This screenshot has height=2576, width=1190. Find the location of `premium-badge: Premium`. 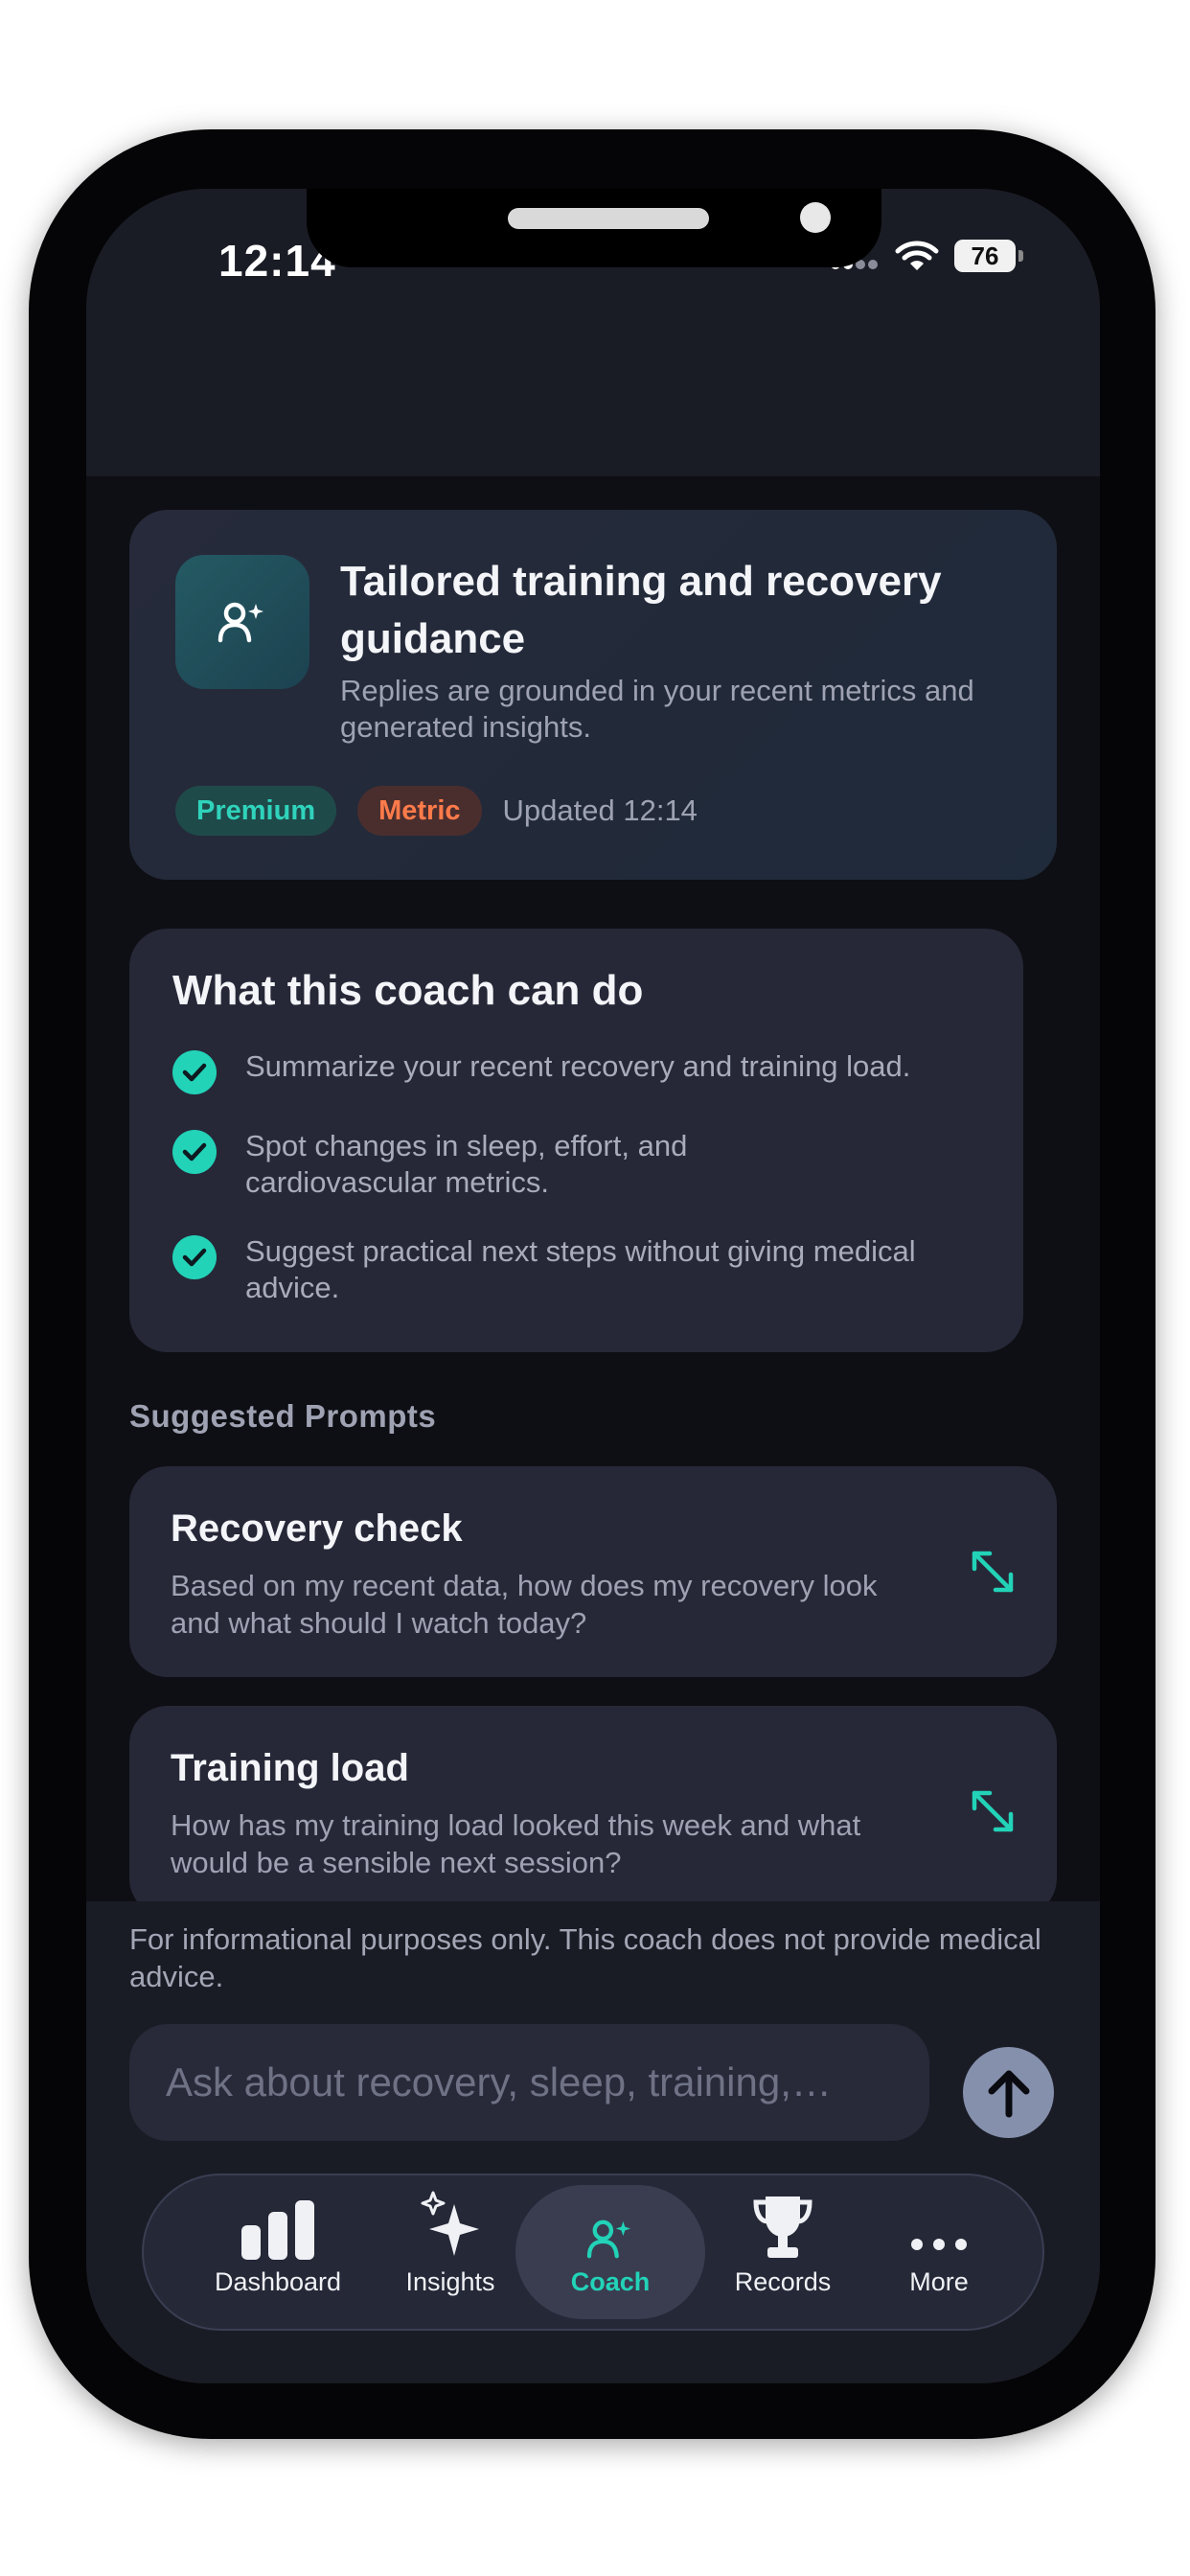

premium-badge: Premium is located at coordinates (256, 811).